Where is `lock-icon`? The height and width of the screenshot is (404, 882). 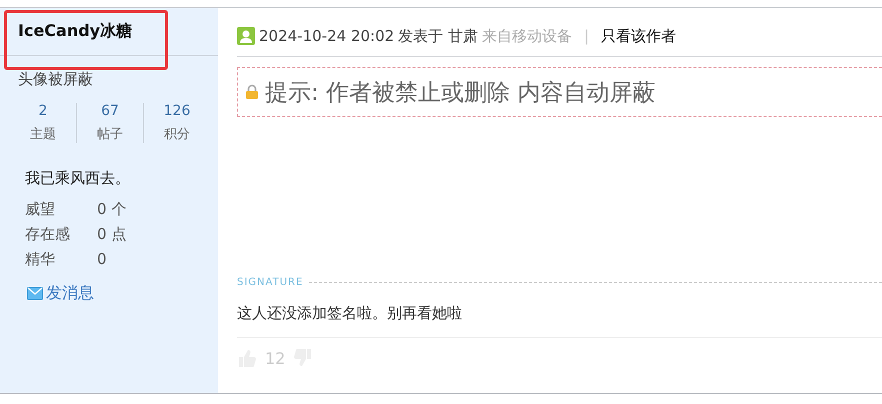 lock-icon is located at coordinates (252, 92).